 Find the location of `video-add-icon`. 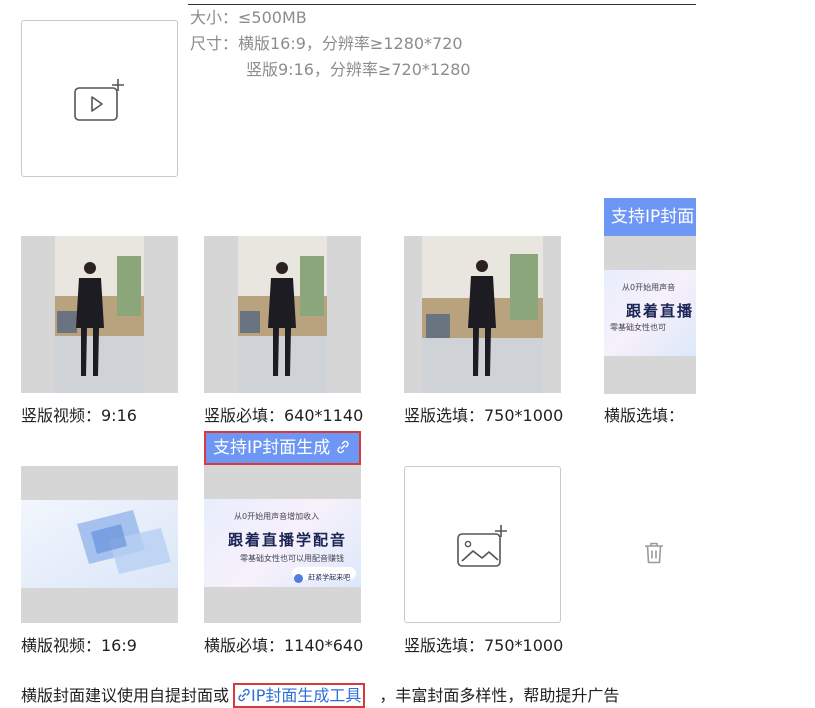

video-add-icon is located at coordinates (99, 100).